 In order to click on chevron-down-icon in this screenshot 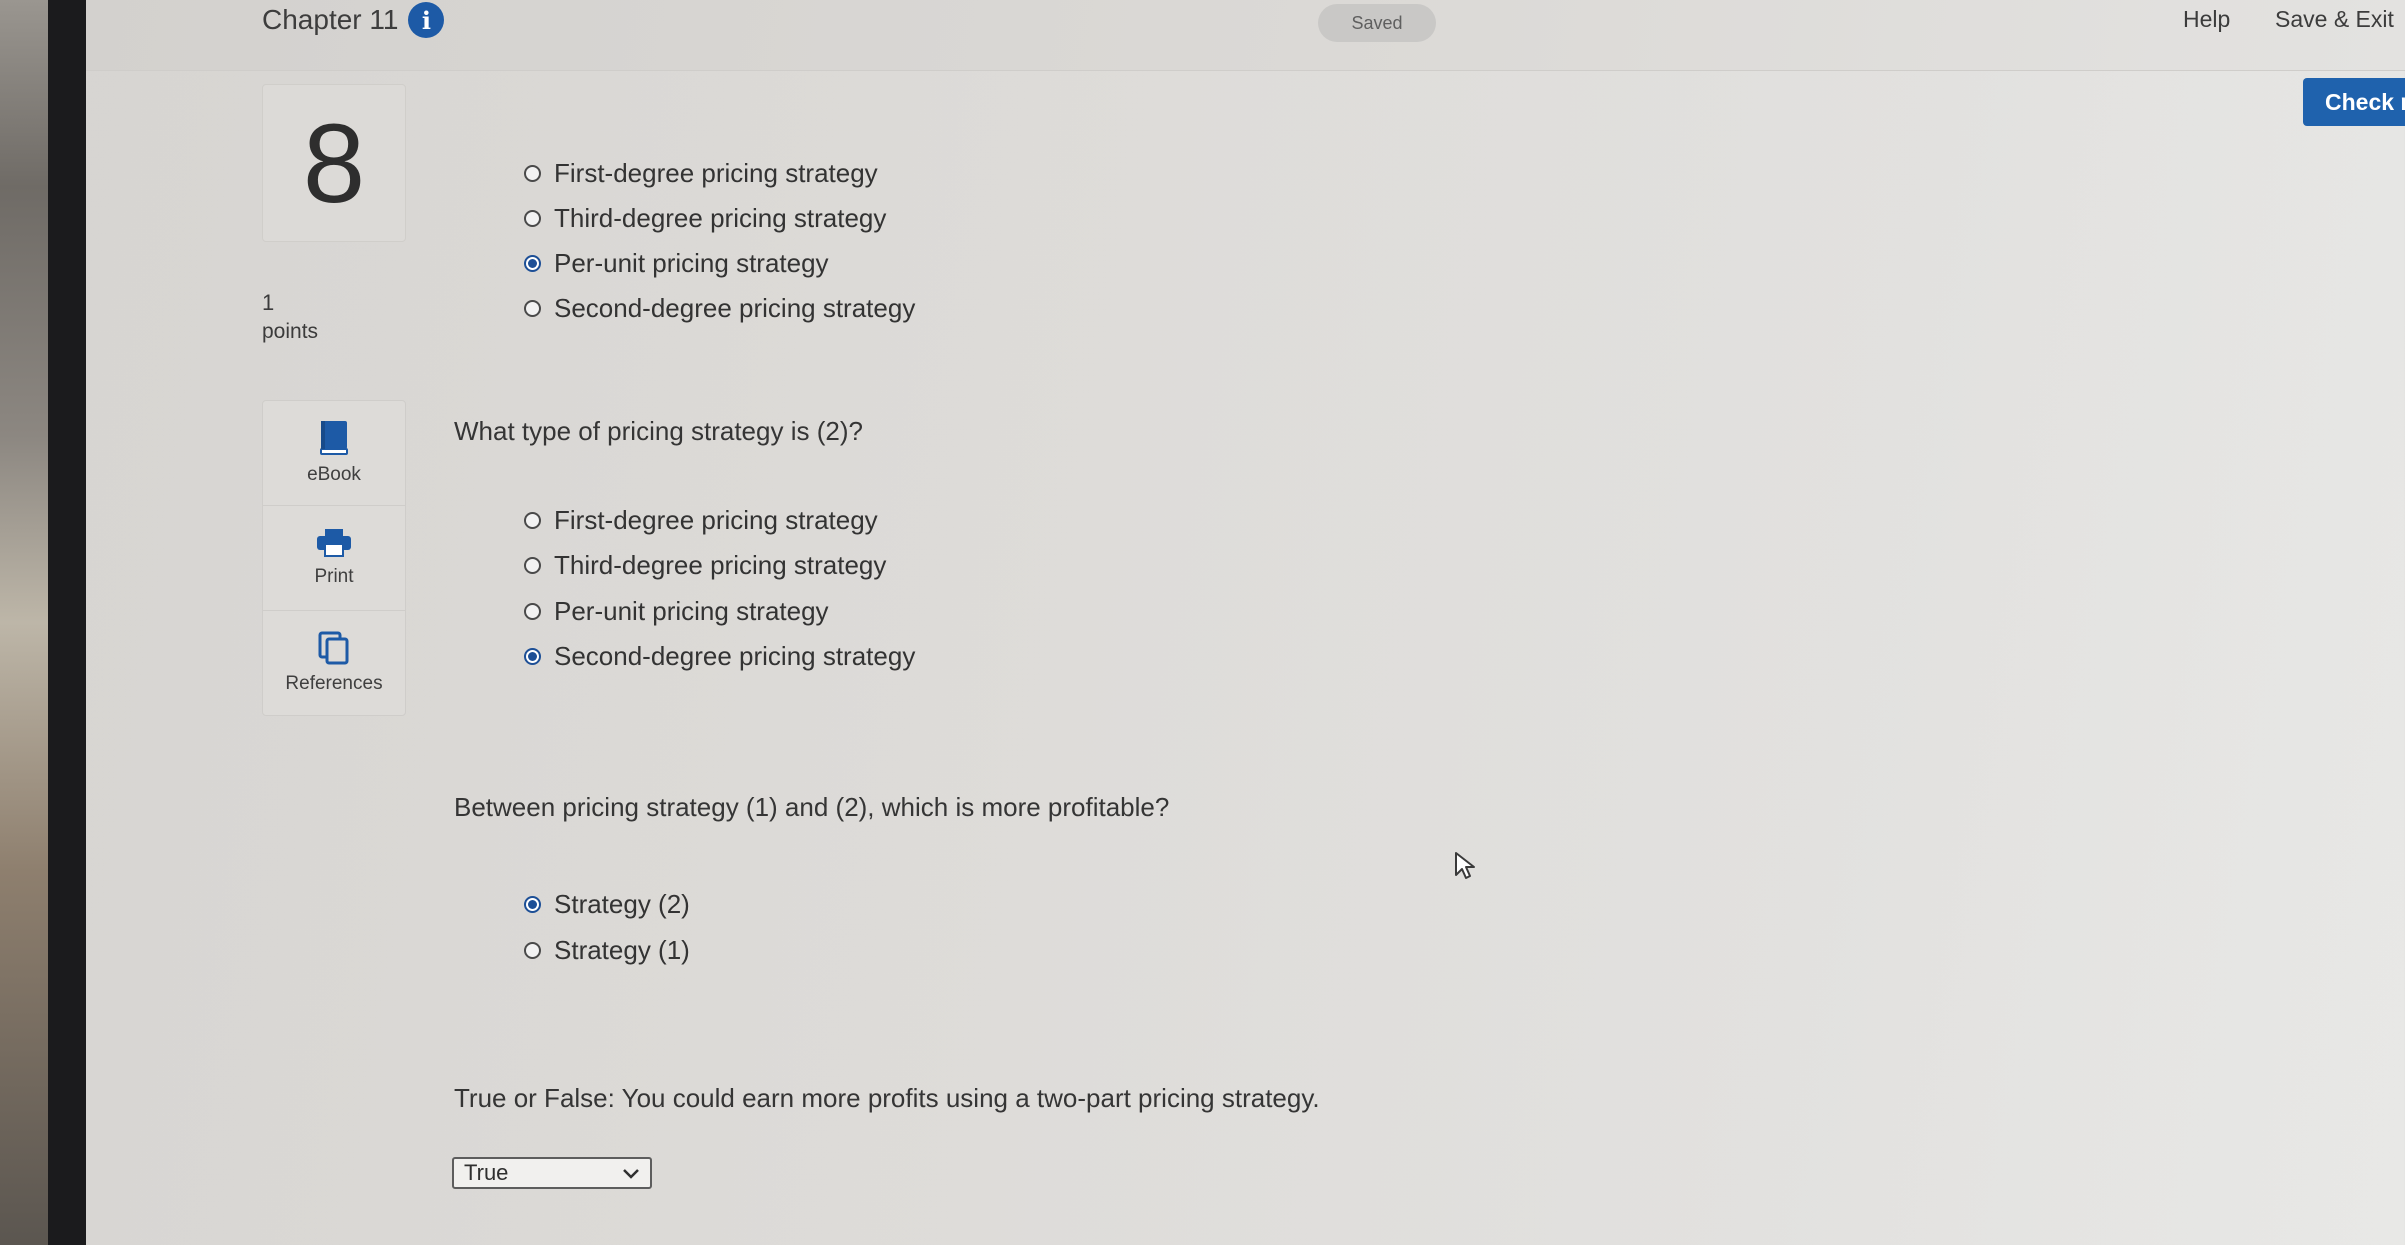, I will do `click(631, 1173)`.